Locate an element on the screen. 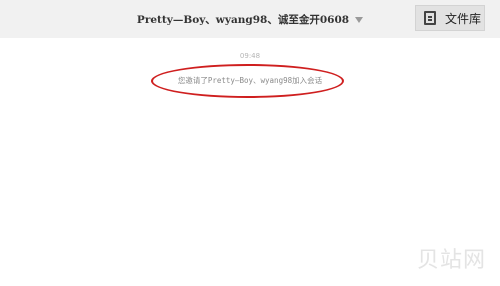 The image size is (500, 286). message-timestamp: 09:48 is located at coordinates (250, 56).